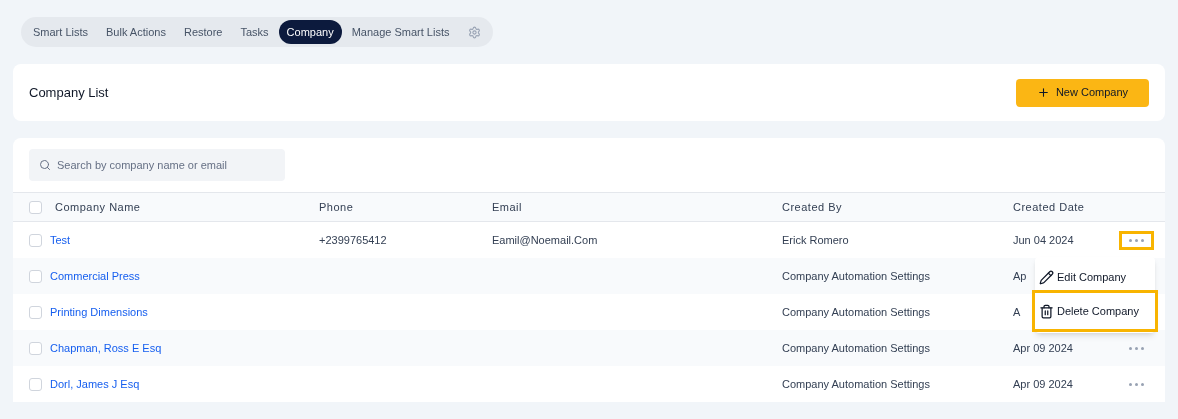 The image size is (1178, 419). I want to click on table-cell: Eamil@Noemail.Com, so click(545, 239).